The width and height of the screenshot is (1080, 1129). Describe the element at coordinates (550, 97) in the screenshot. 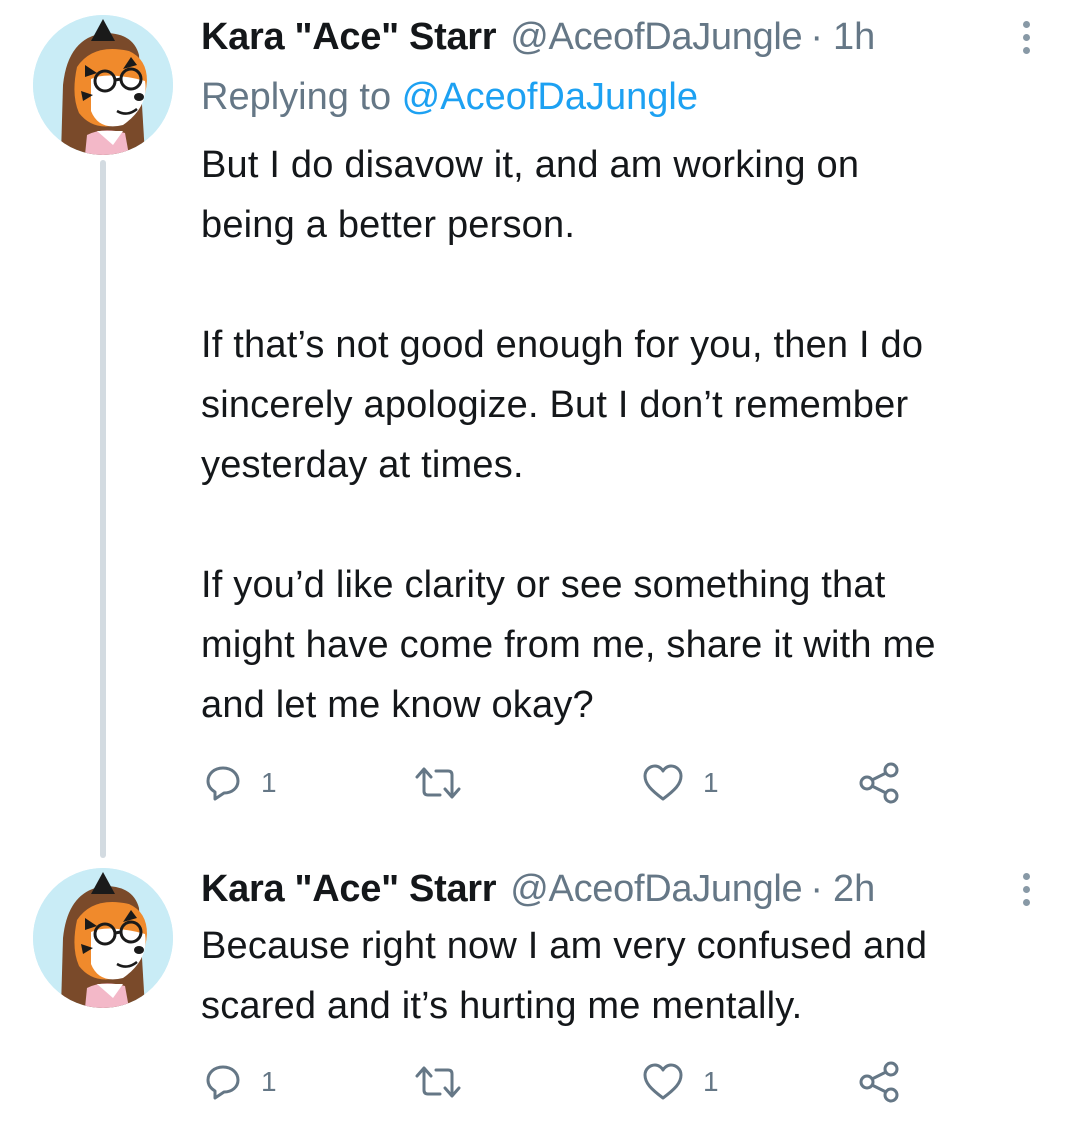

I see `replying-to-handle-link: @AceofDaJungle` at that location.